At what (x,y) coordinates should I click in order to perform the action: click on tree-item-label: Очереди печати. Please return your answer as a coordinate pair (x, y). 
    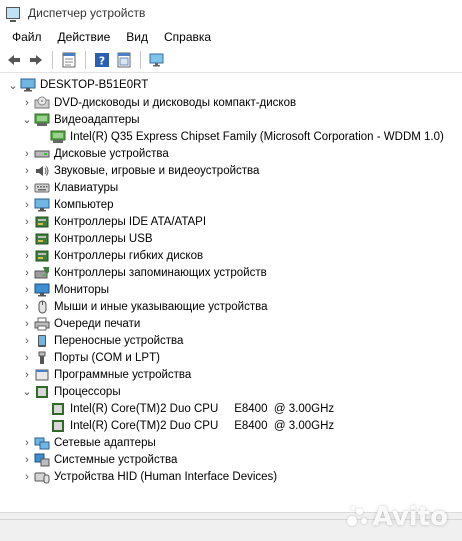
    Looking at the image, I should click on (97, 323).